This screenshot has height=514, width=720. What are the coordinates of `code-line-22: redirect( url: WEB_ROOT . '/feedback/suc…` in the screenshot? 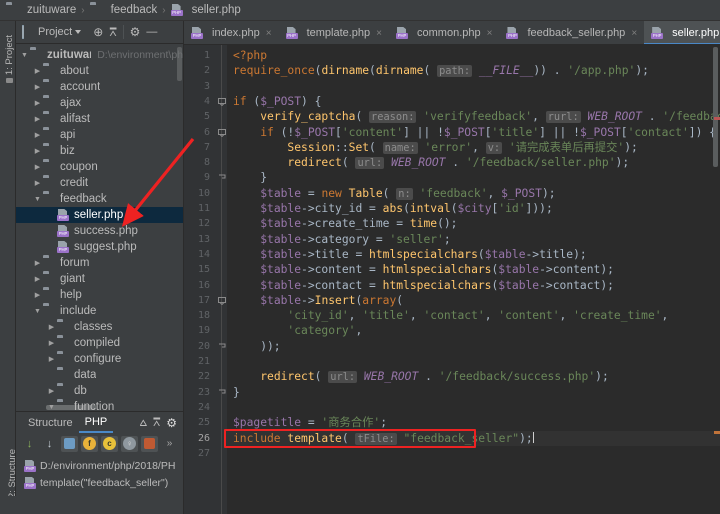 It's located at (473, 376).